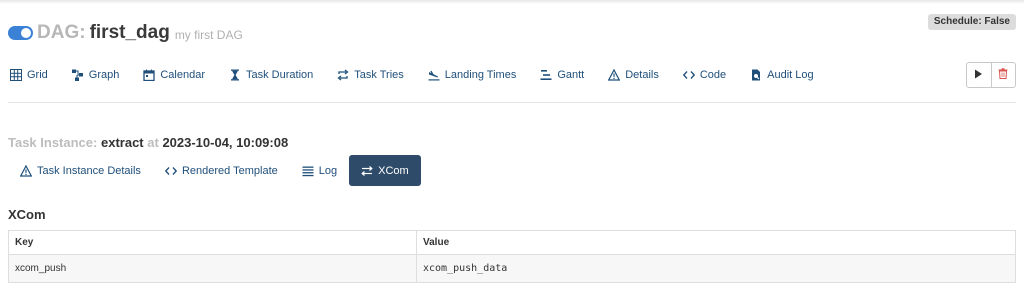 Image resolution: width=1024 pixels, height=295 pixels. What do you see at coordinates (328, 170) in the screenshot?
I see `tab-label: Log` at bounding box center [328, 170].